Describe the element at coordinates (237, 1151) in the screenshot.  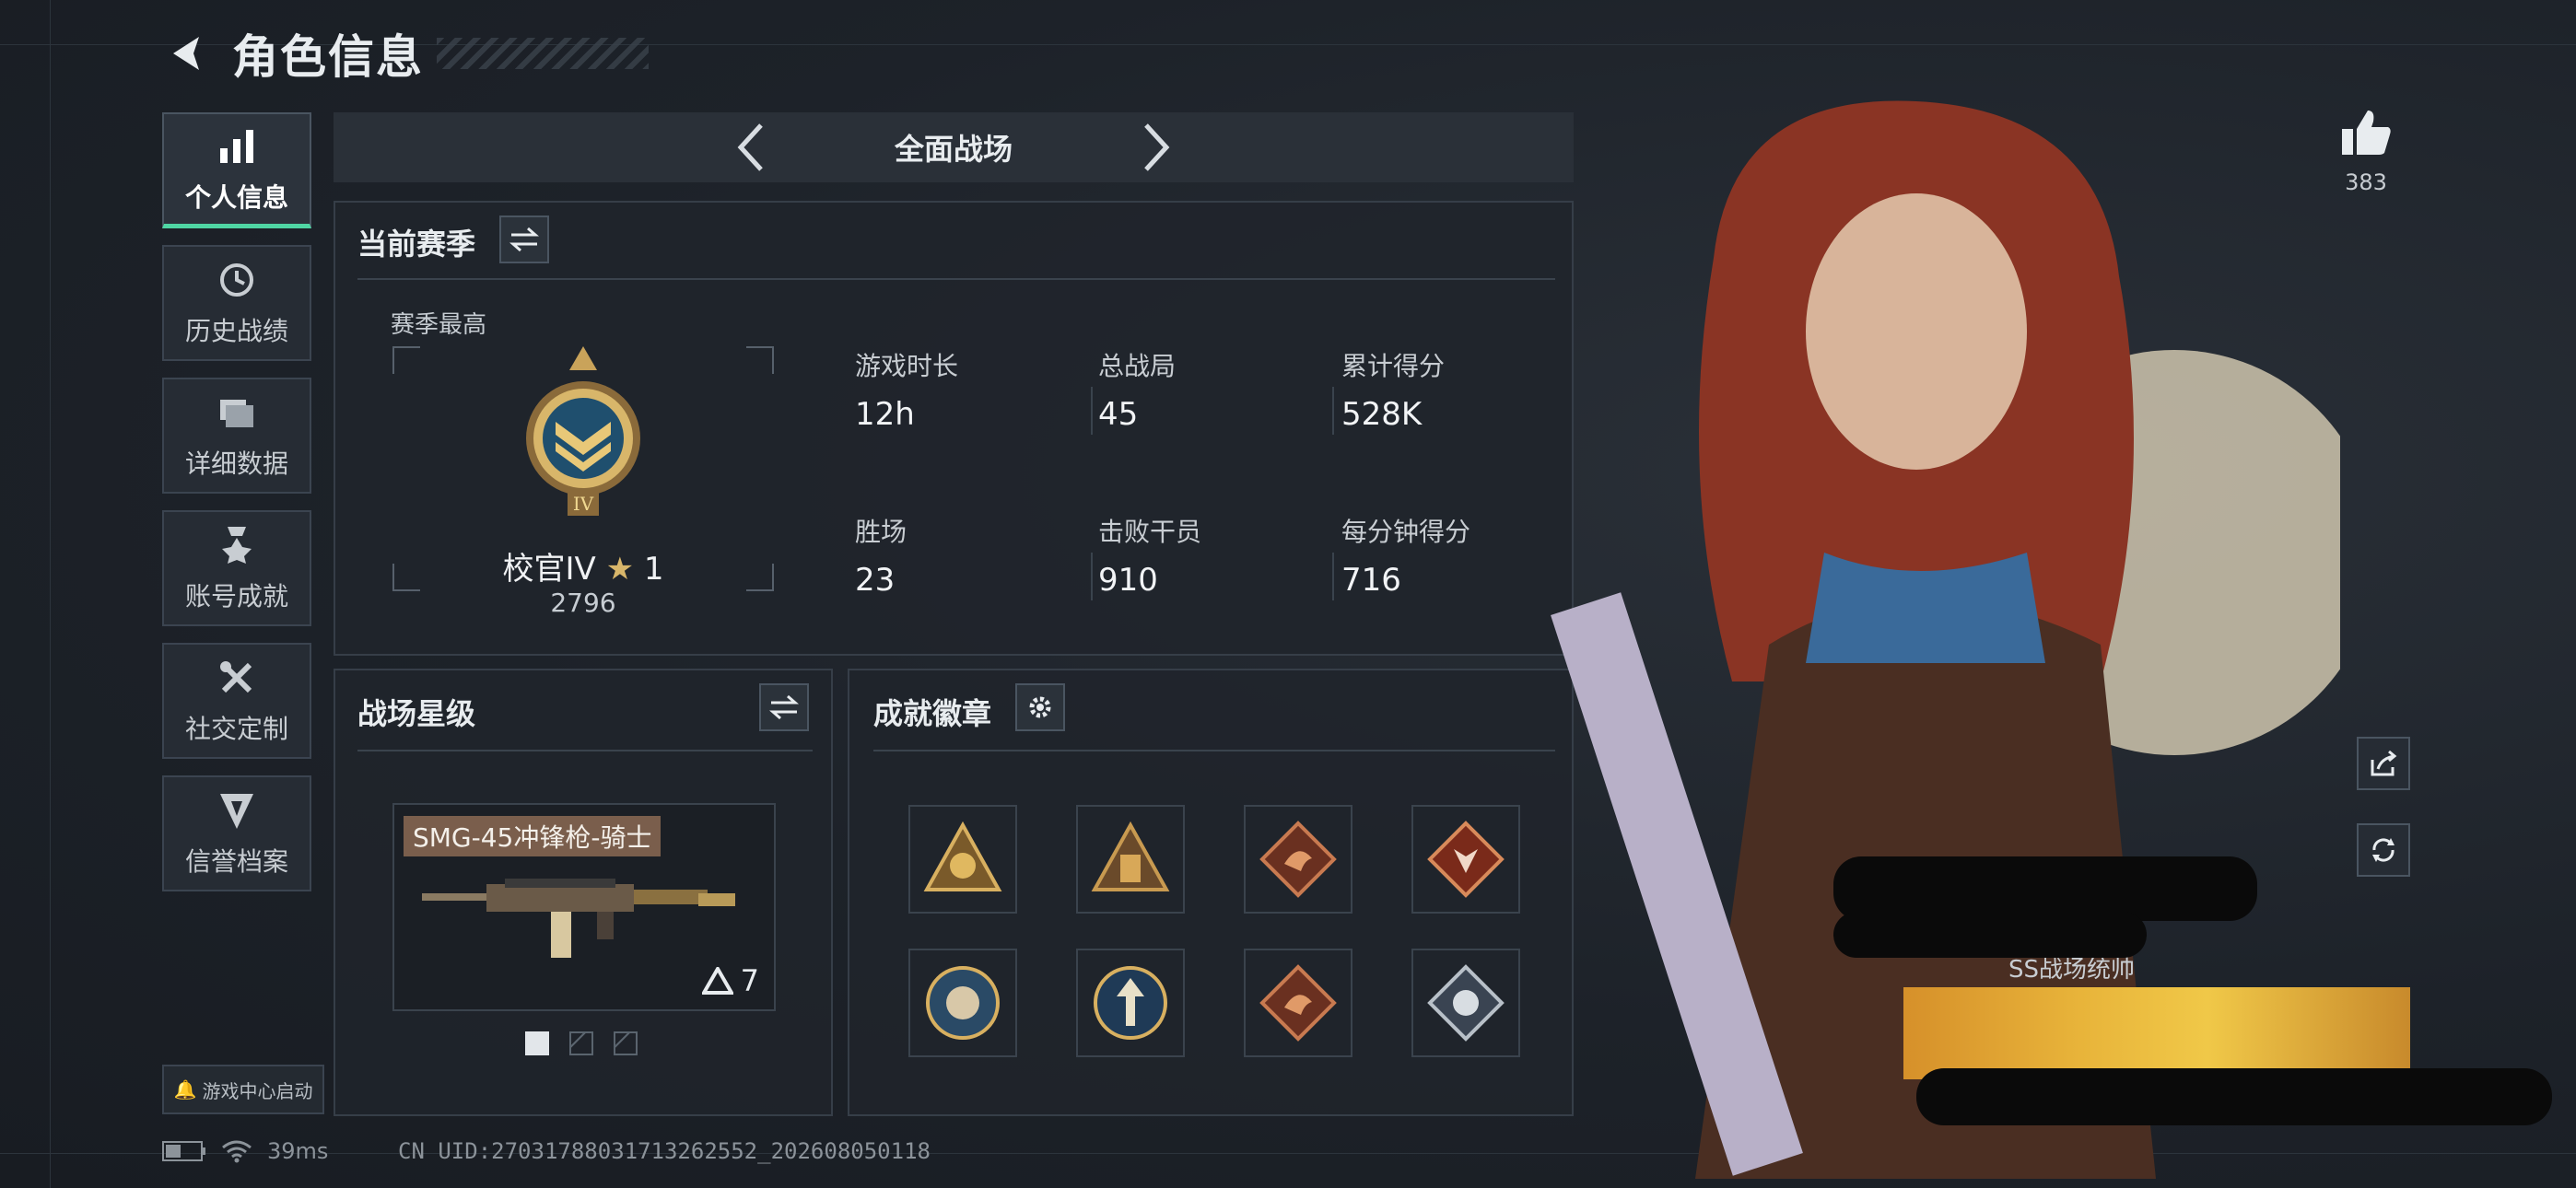
I see `wifi-icon` at that location.